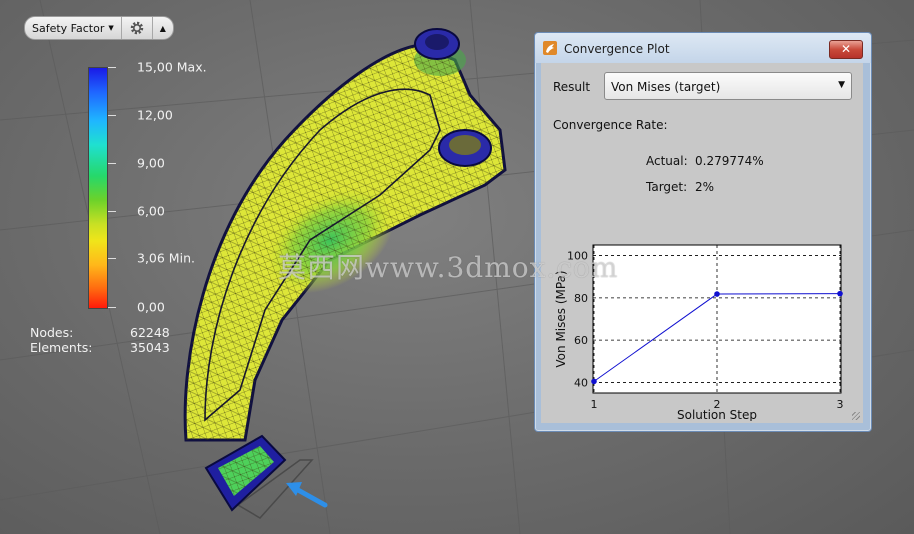 Image resolution: width=914 pixels, height=534 pixels. Describe the element at coordinates (840, 404) in the screenshot. I see `x-tick-label: 3` at that location.